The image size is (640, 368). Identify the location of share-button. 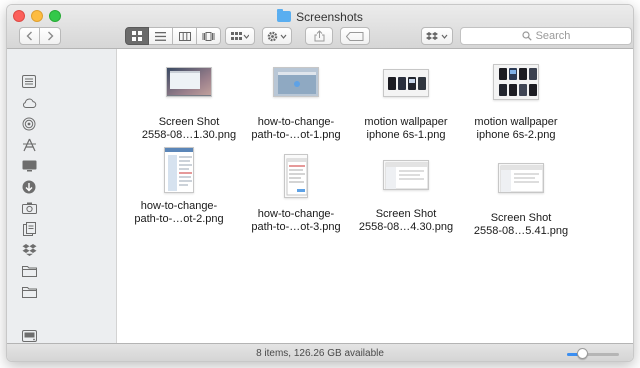
(319, 36).